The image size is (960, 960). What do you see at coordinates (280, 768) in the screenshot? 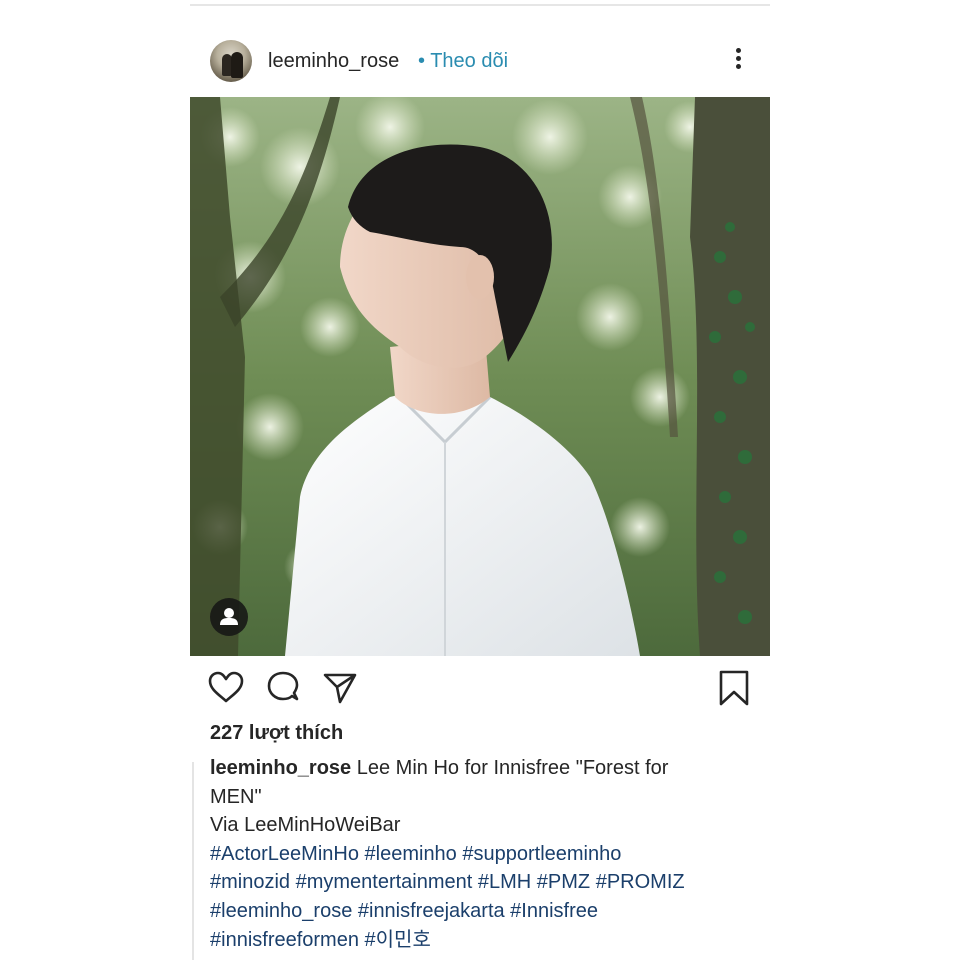
I see `caption-username: leeminho_rose` at bounding box center [280, 768].